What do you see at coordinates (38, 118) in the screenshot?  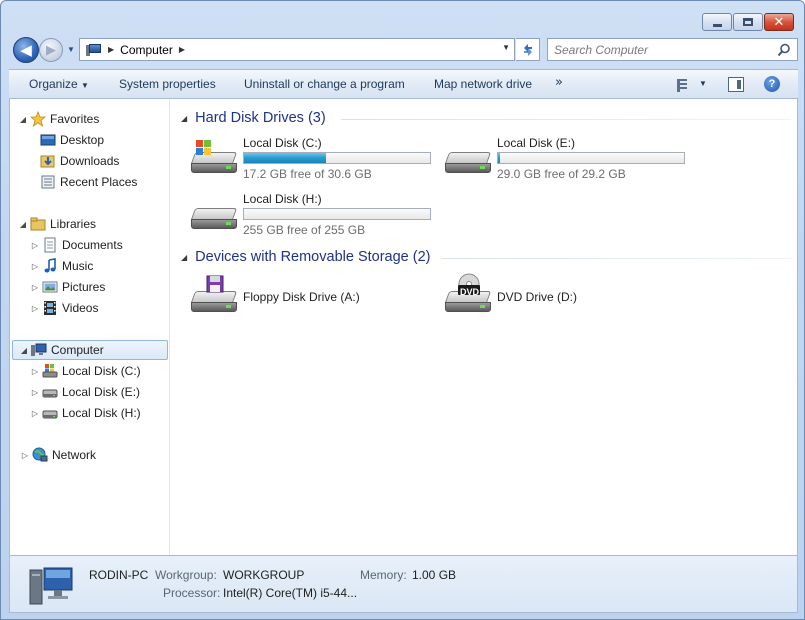 I see `favorites-star-icon` at bounding box center [38, 118].